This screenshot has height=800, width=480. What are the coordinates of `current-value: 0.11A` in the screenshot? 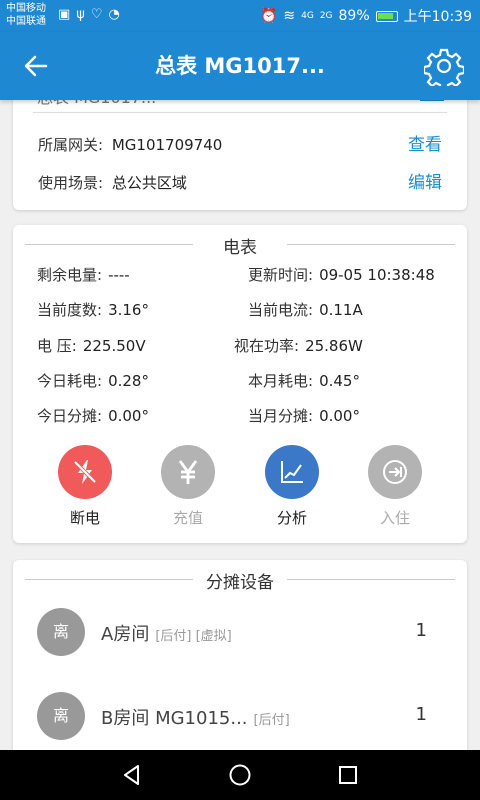 It's located at (341, 310).